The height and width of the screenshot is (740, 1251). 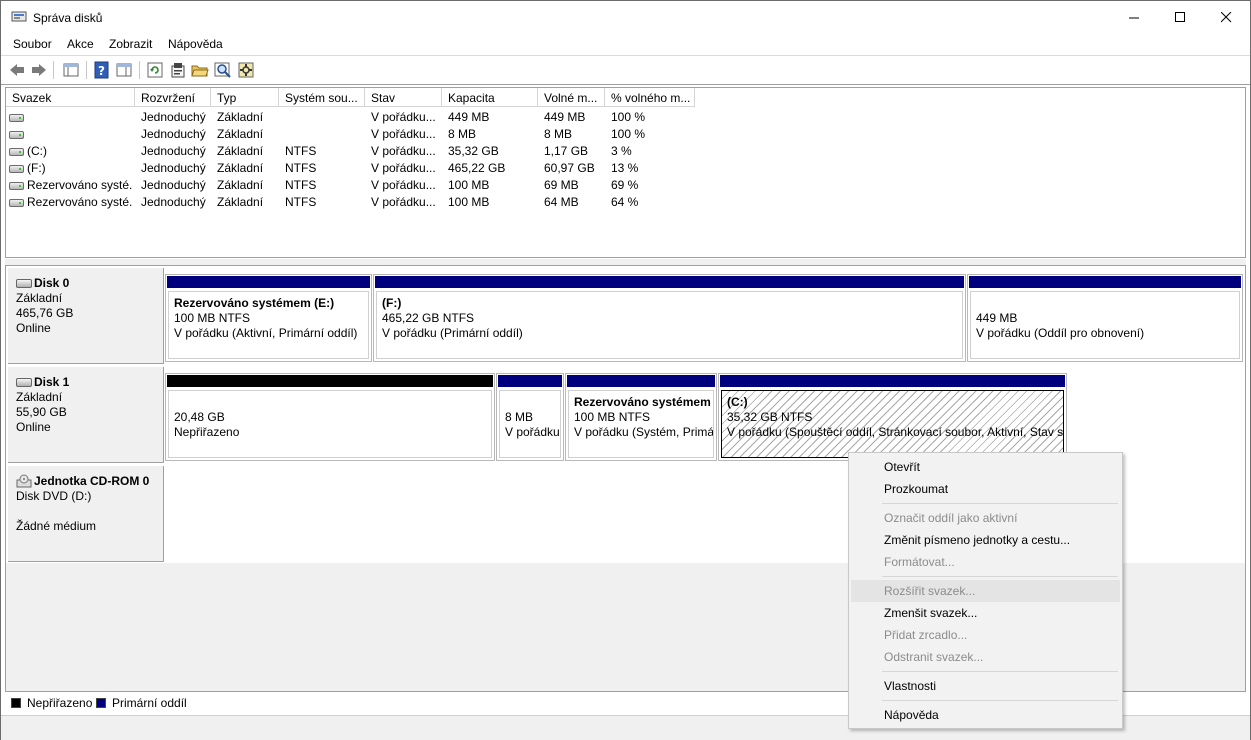 What do you see at coordinates (130, 44) in the screenshot?
I see `menu-zobrazit: Zobrazit` at bounding box center [130, 44].